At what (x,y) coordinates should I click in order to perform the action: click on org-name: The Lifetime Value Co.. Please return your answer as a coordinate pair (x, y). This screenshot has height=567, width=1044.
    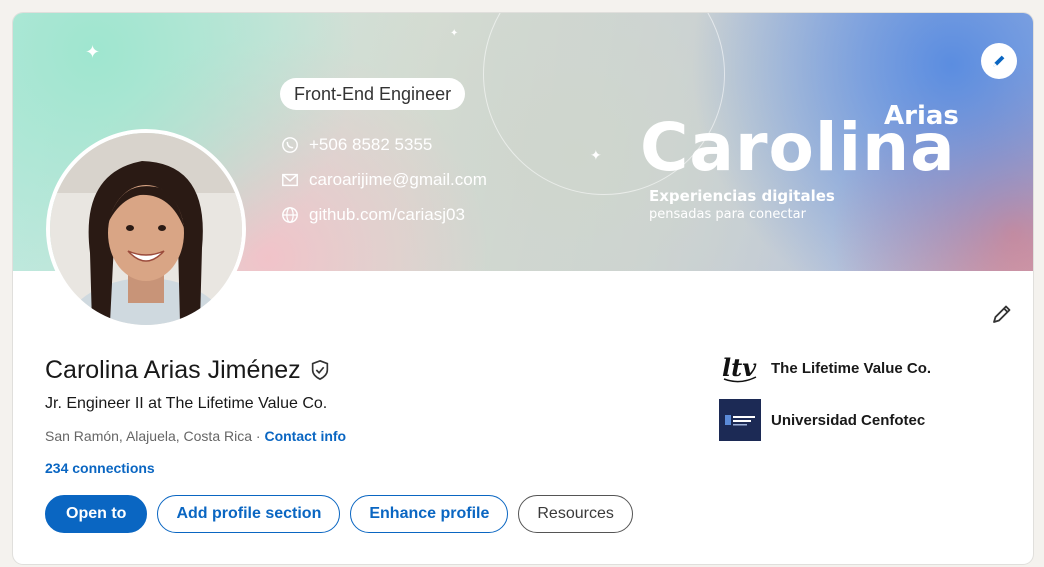
    Looking at the image, I should click on (851, 368).